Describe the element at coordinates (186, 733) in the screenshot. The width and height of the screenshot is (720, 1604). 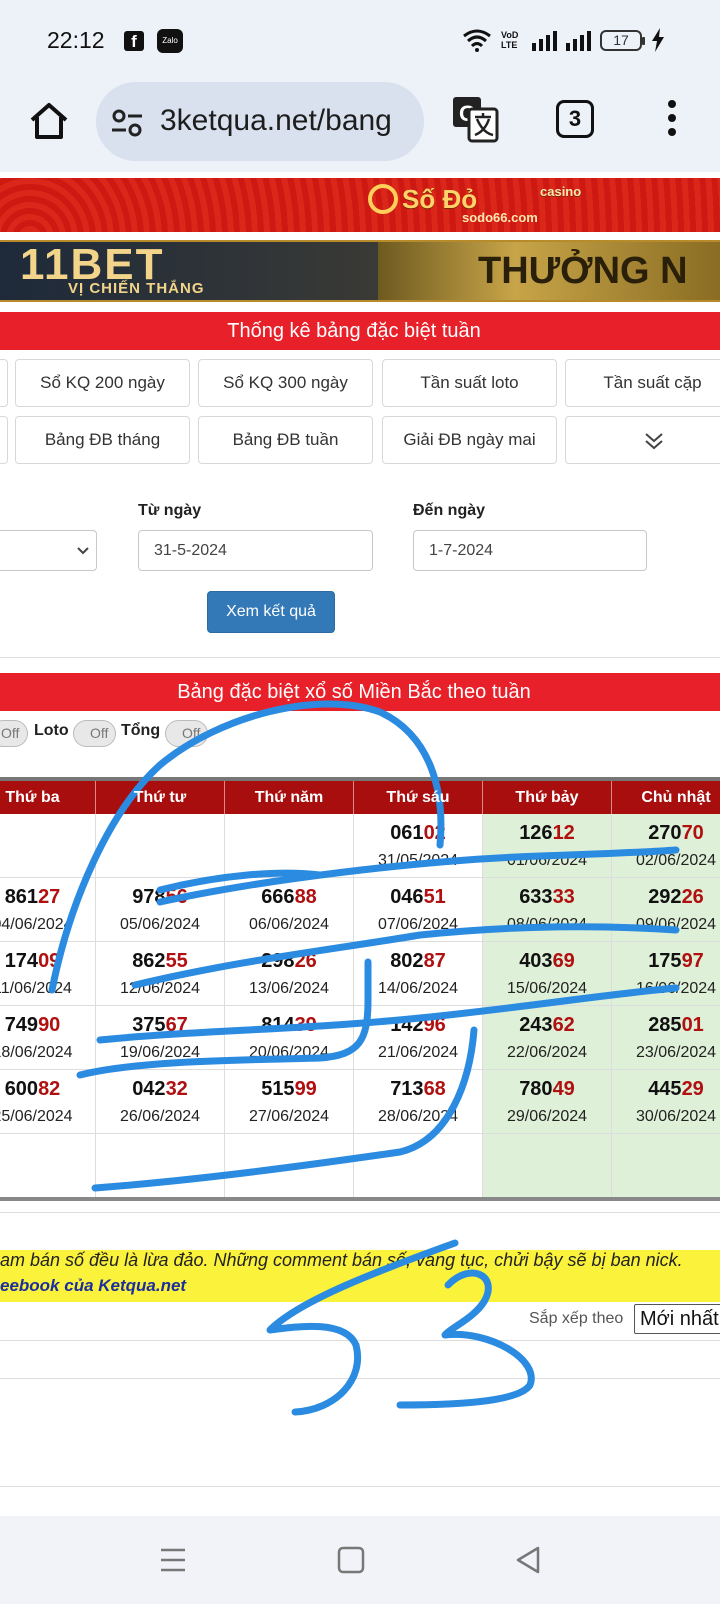
I see `toggle-tong: Off` at that location.